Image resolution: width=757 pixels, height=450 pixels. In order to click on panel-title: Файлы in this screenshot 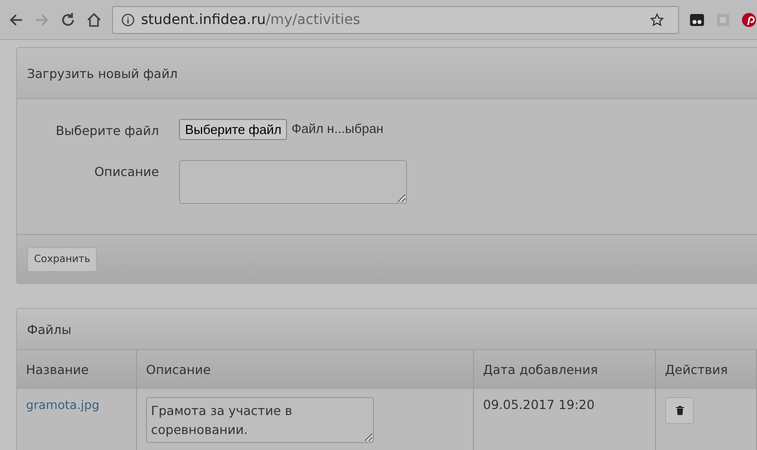, I will do `click(49, 329)`.